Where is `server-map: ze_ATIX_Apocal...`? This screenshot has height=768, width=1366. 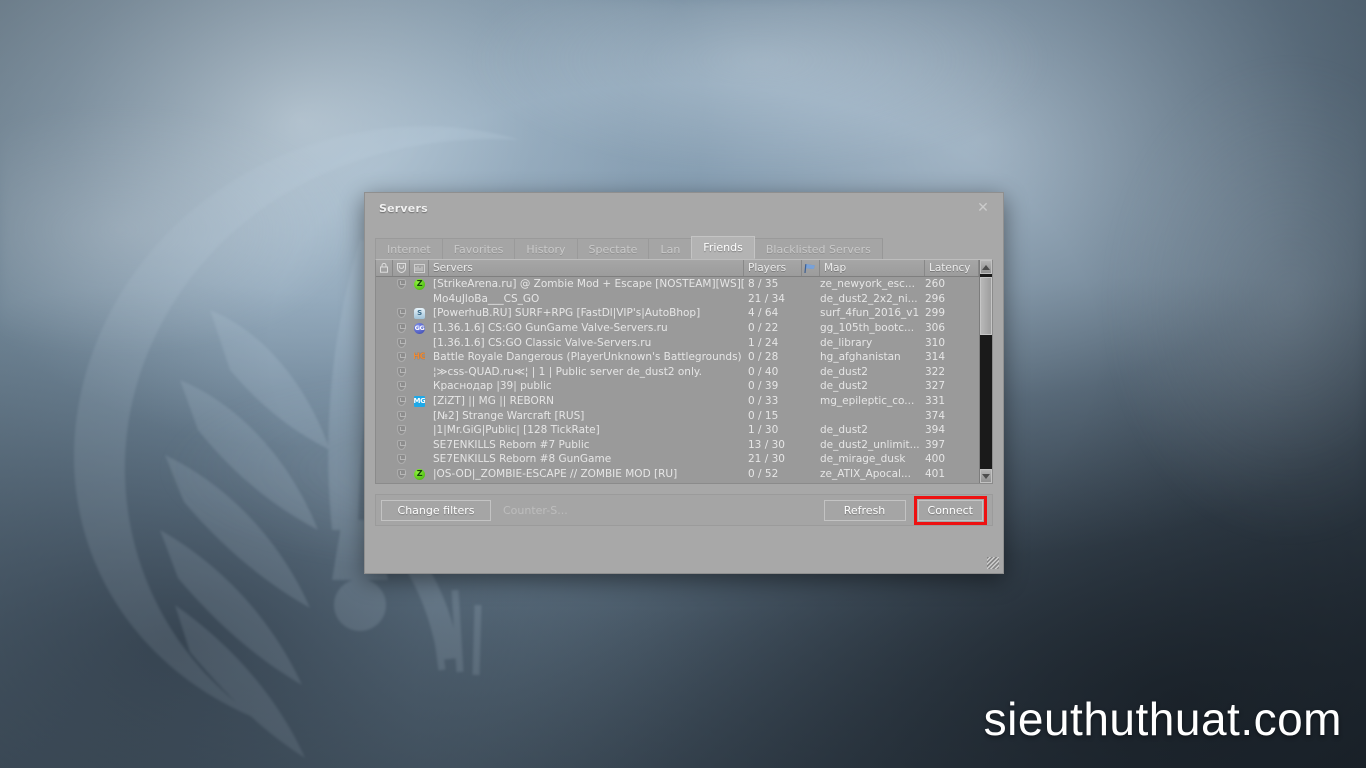
server-map: ze_ATIX_Apocal... is located at coordinates (865, 474).